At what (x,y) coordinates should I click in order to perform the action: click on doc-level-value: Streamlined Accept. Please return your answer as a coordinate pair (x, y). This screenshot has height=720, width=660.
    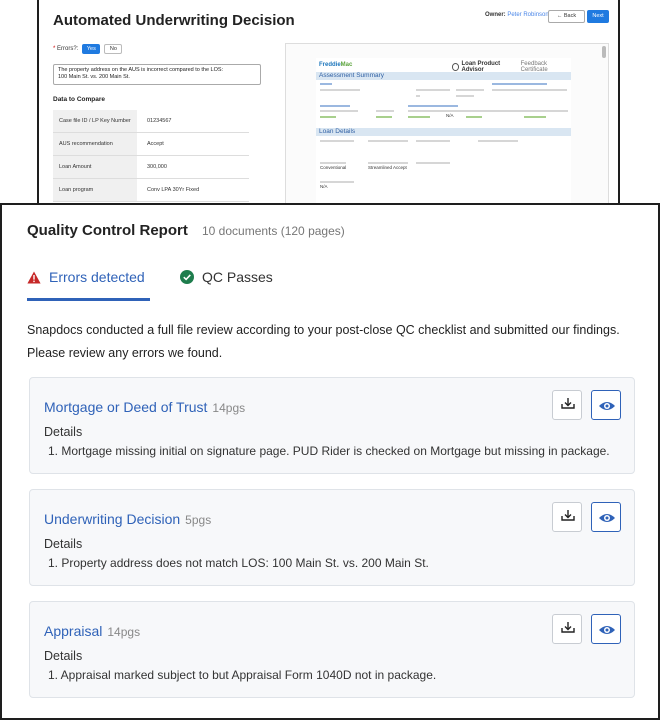
    Looking at the image, I should click on (387, 167).